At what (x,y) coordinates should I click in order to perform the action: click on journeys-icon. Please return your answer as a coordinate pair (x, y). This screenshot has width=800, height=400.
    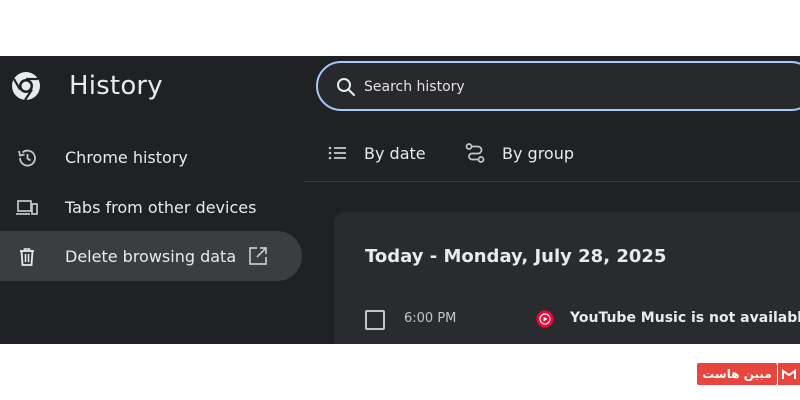
    Looking at the image, I should click on (475, 153).